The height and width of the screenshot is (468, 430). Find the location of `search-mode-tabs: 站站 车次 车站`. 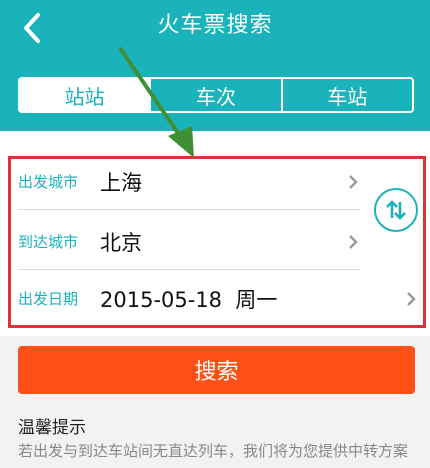

search-mode-tabs: 站站 车次 车站 is located at coordinates (216, 95).